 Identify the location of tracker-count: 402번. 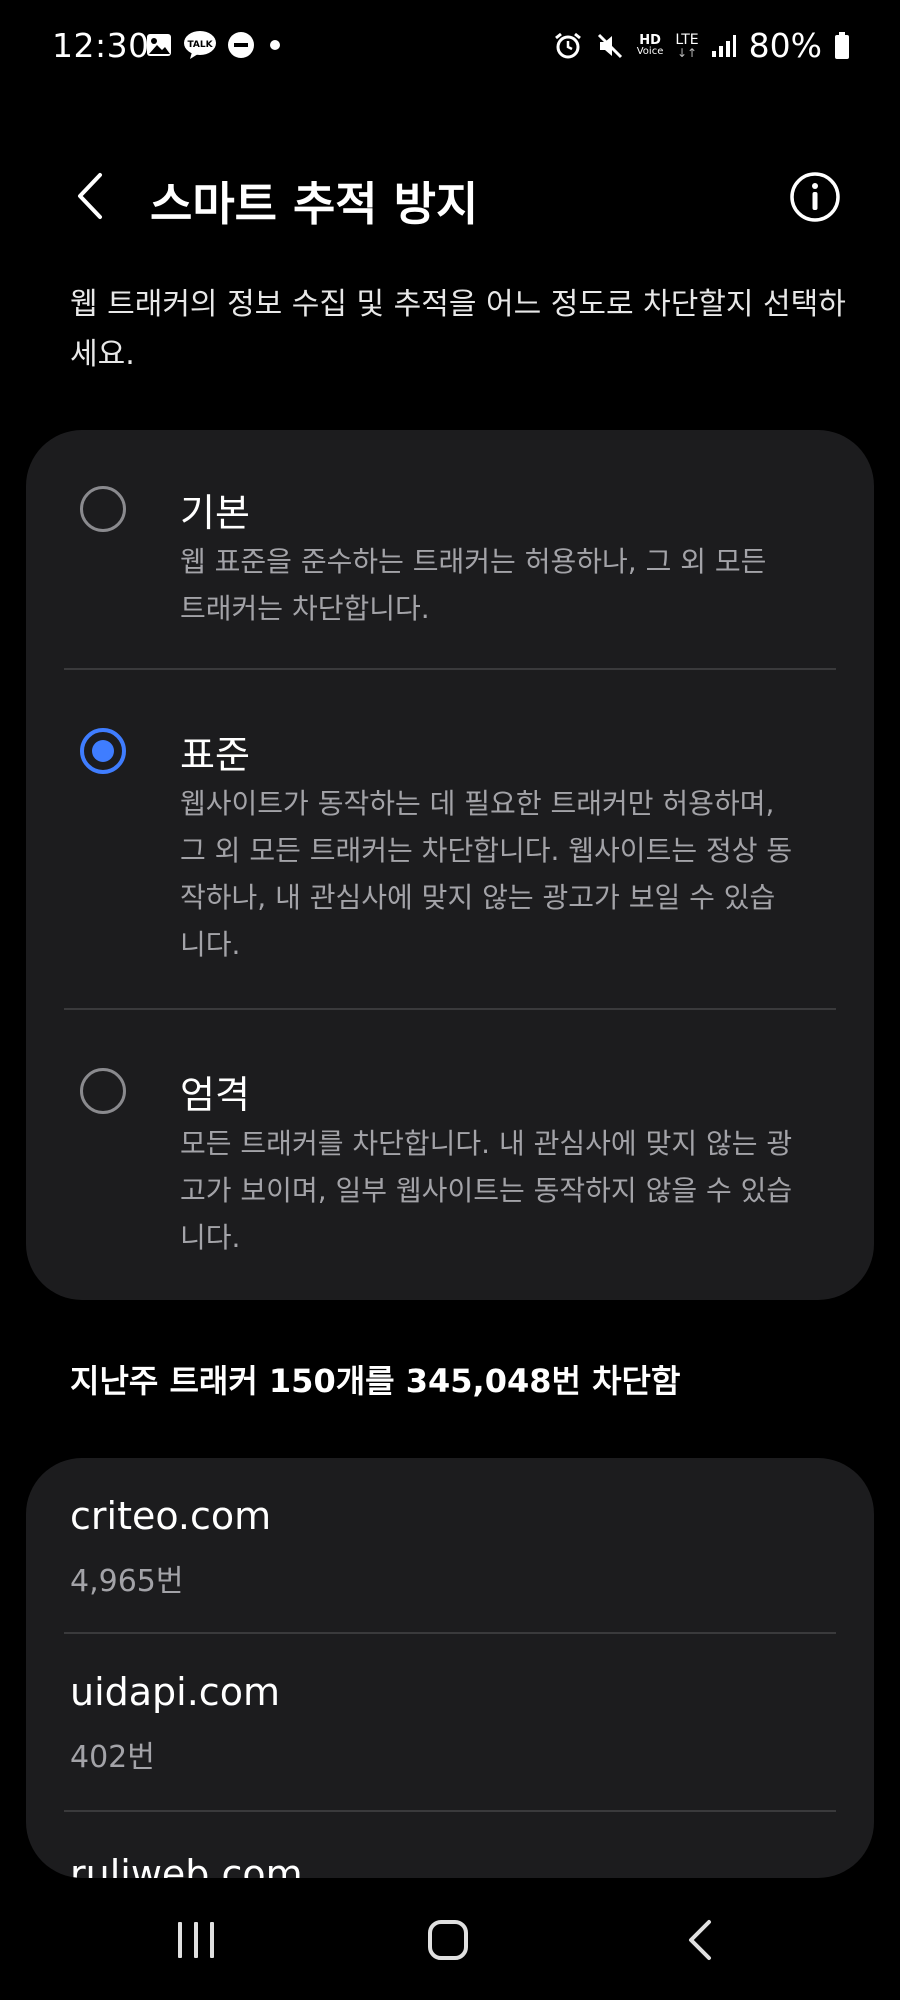
(112, 1757).